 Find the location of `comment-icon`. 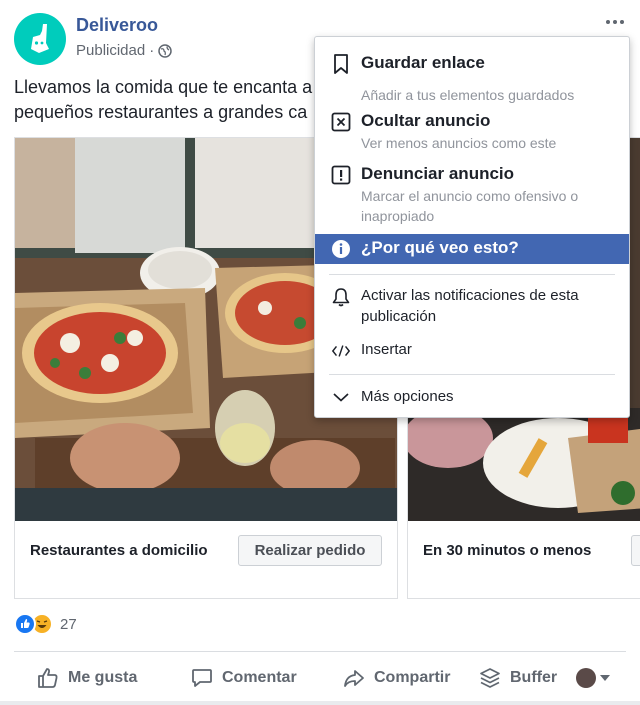

comment-icon is located at coordinates (202, 678).